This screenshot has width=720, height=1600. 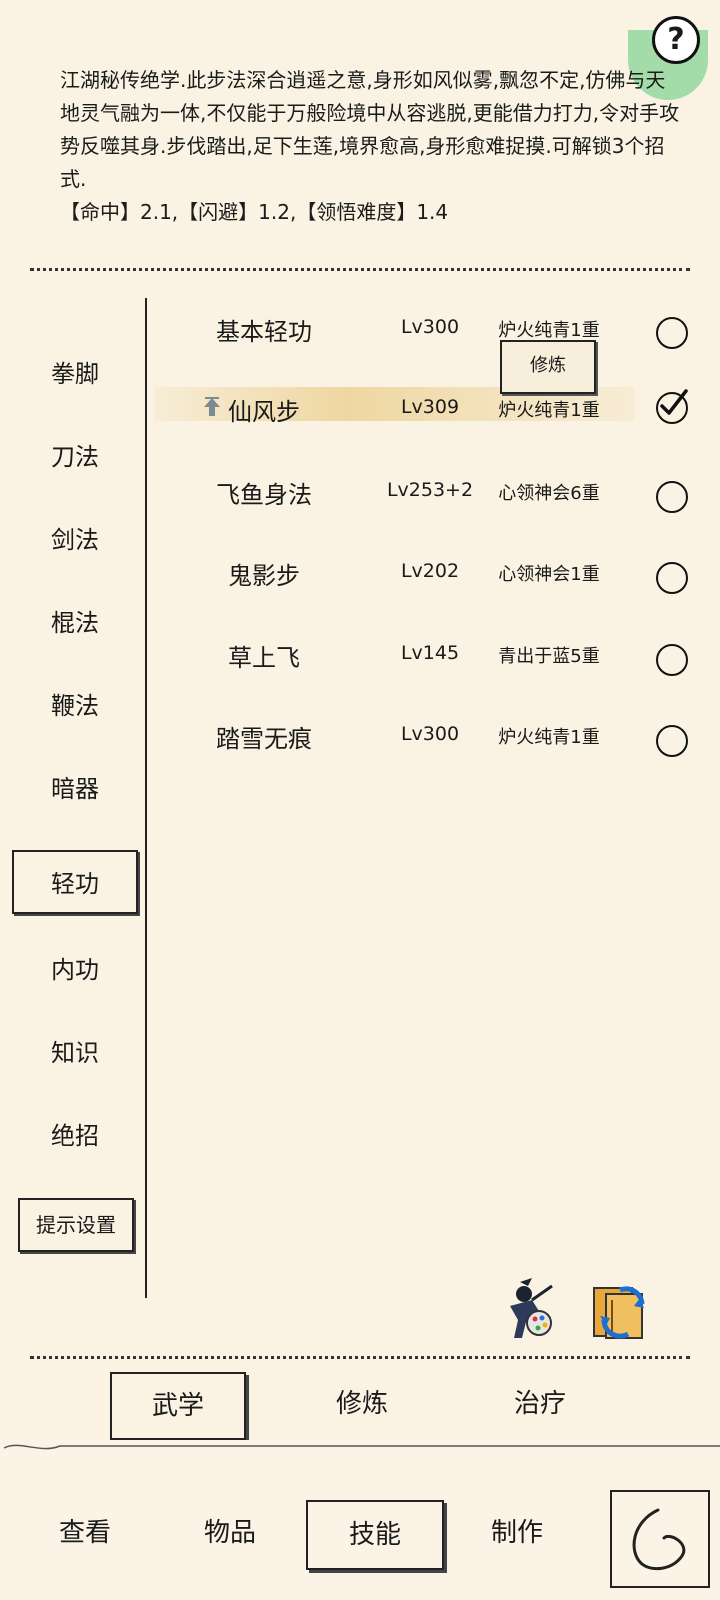 I want to click on skill-realm: 心领神会6重, so click(x=549, y=493).